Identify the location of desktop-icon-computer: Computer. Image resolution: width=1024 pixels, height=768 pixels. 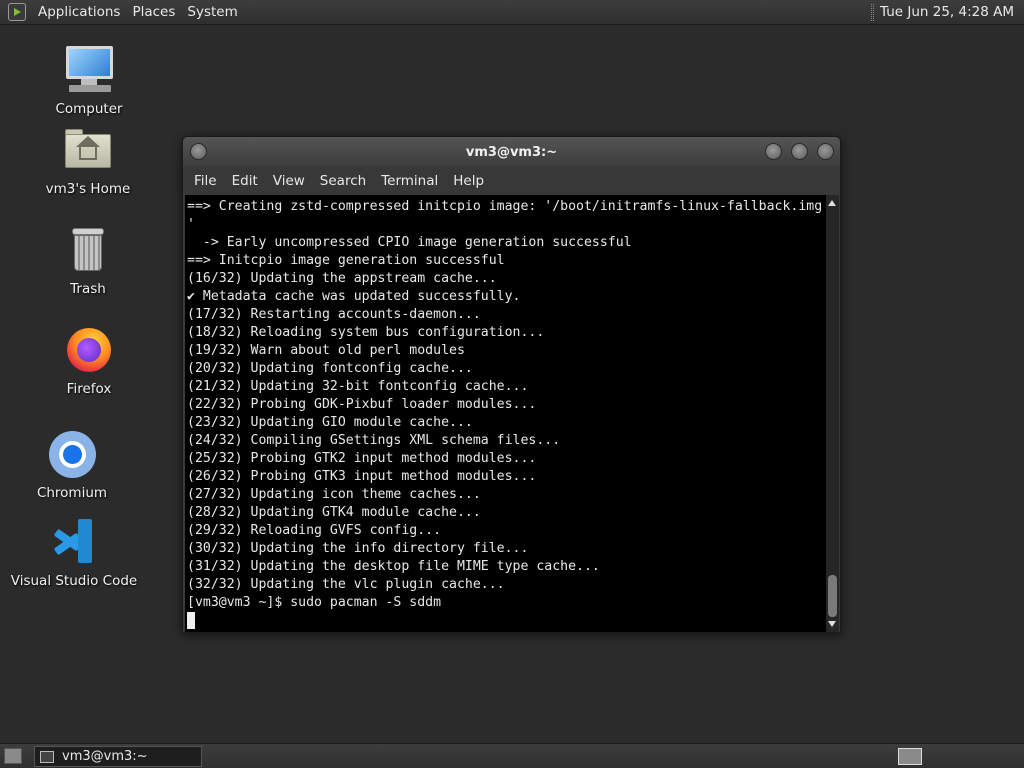
(89, 80).